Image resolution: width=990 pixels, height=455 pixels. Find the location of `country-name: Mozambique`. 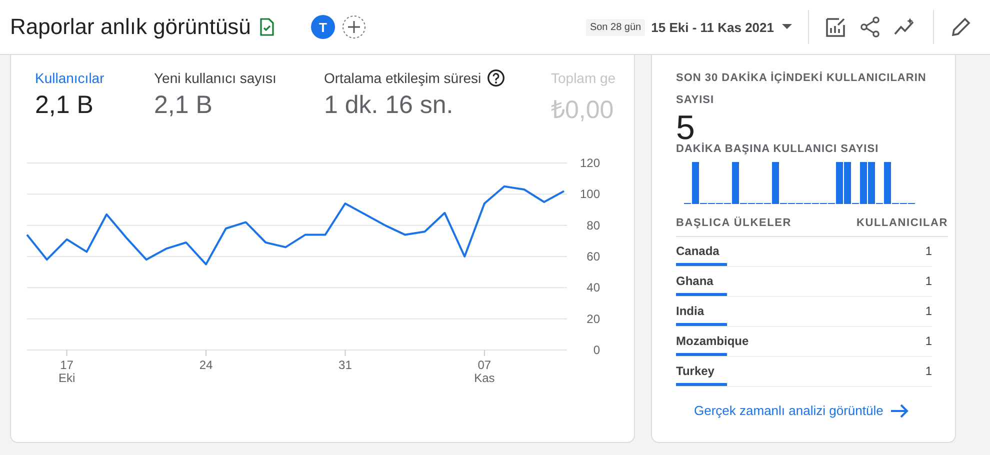

country-name: Mozambique is located at coordinates (712, 341).